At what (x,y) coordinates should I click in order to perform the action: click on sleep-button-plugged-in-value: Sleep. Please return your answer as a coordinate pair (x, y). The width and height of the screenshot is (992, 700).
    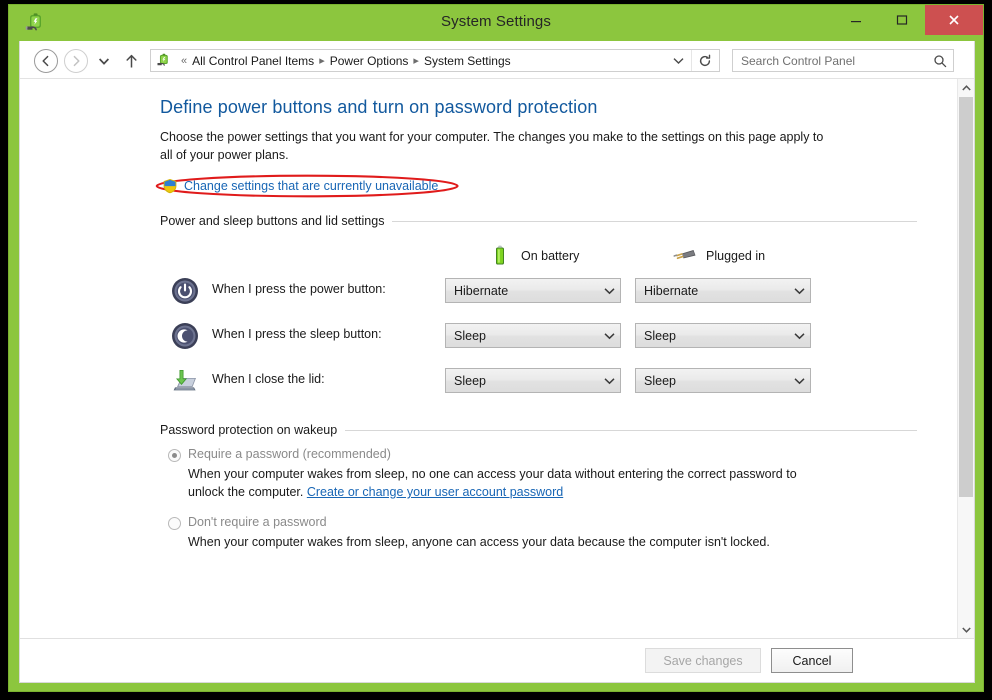
    Looking at the image, I should click on (660, 335).